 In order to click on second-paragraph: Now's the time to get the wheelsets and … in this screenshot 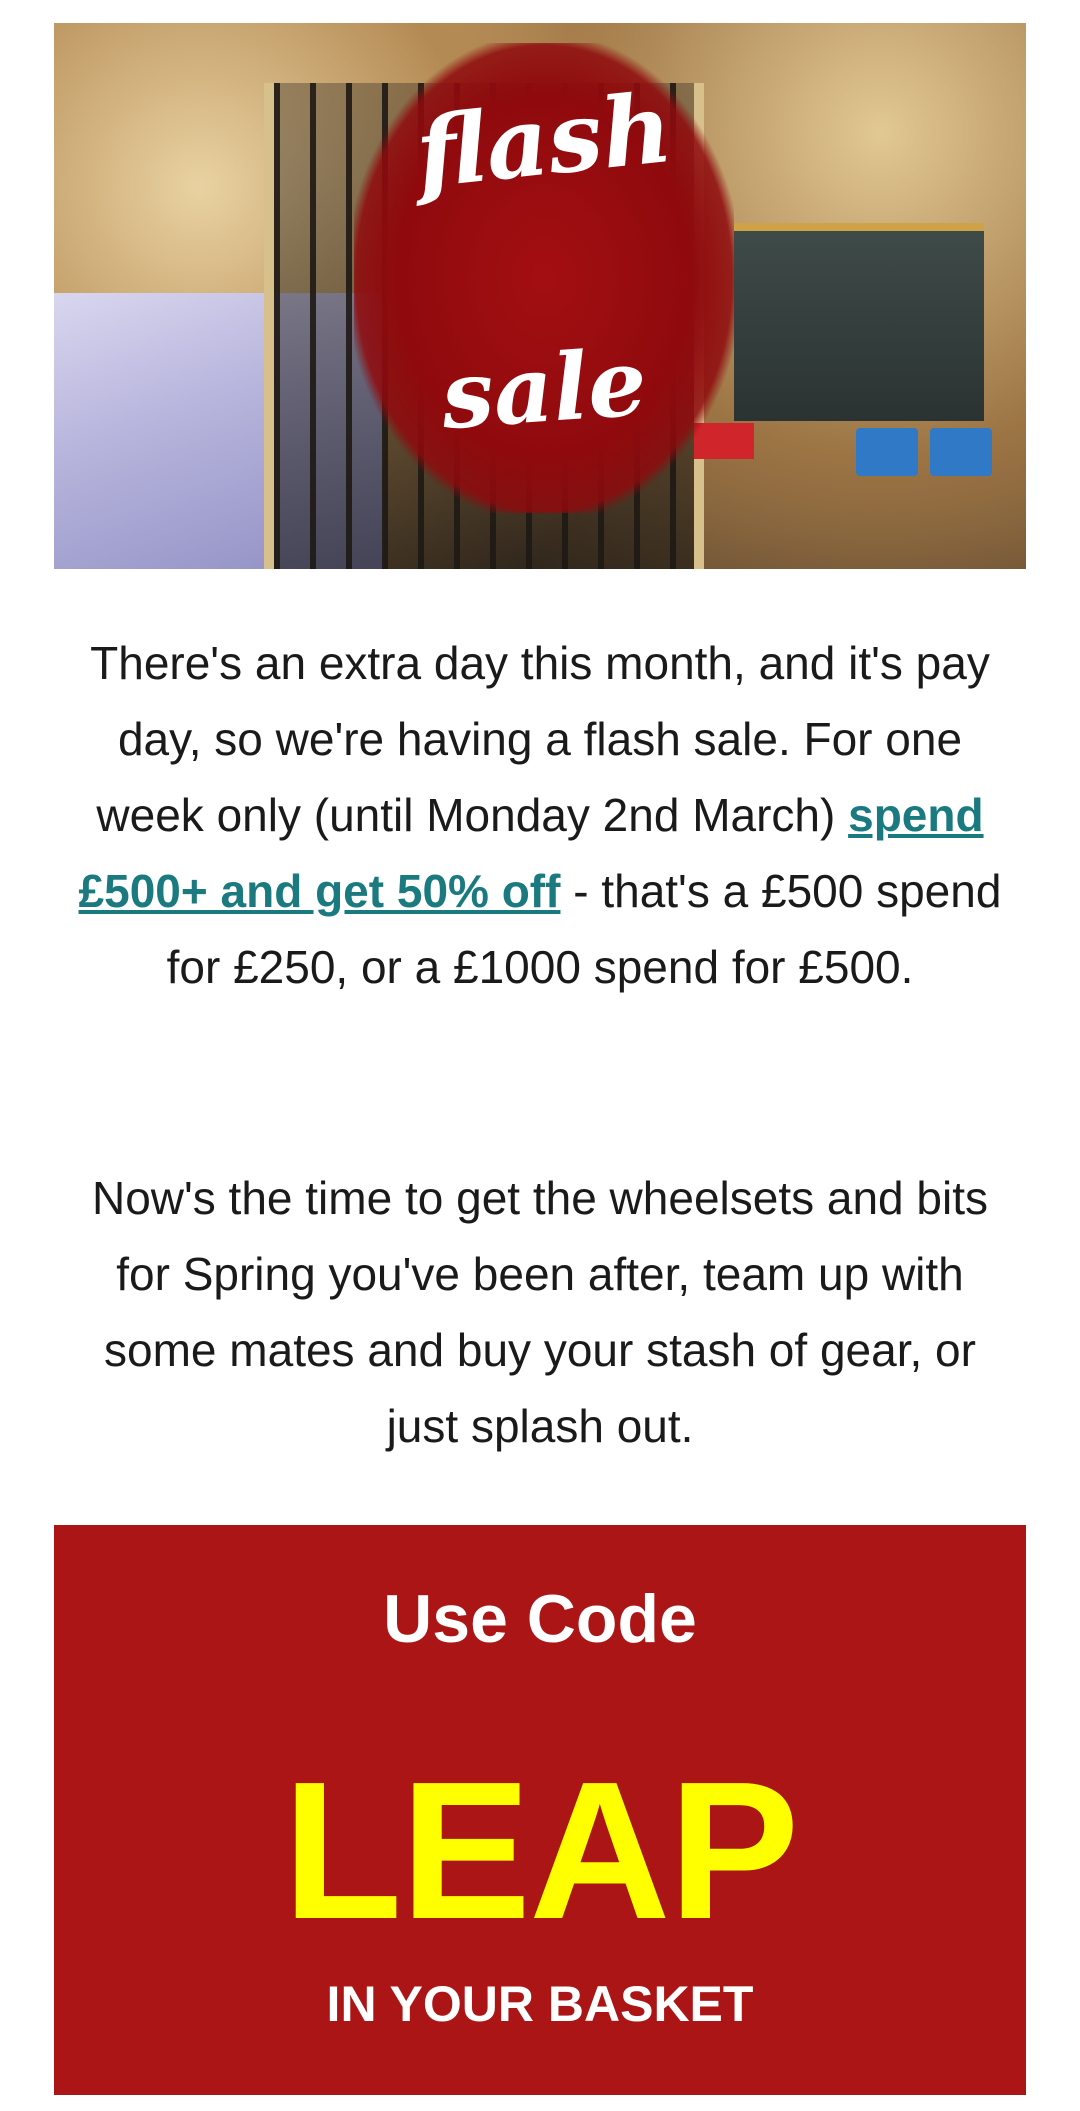, I will do `click(540, 1312)`.